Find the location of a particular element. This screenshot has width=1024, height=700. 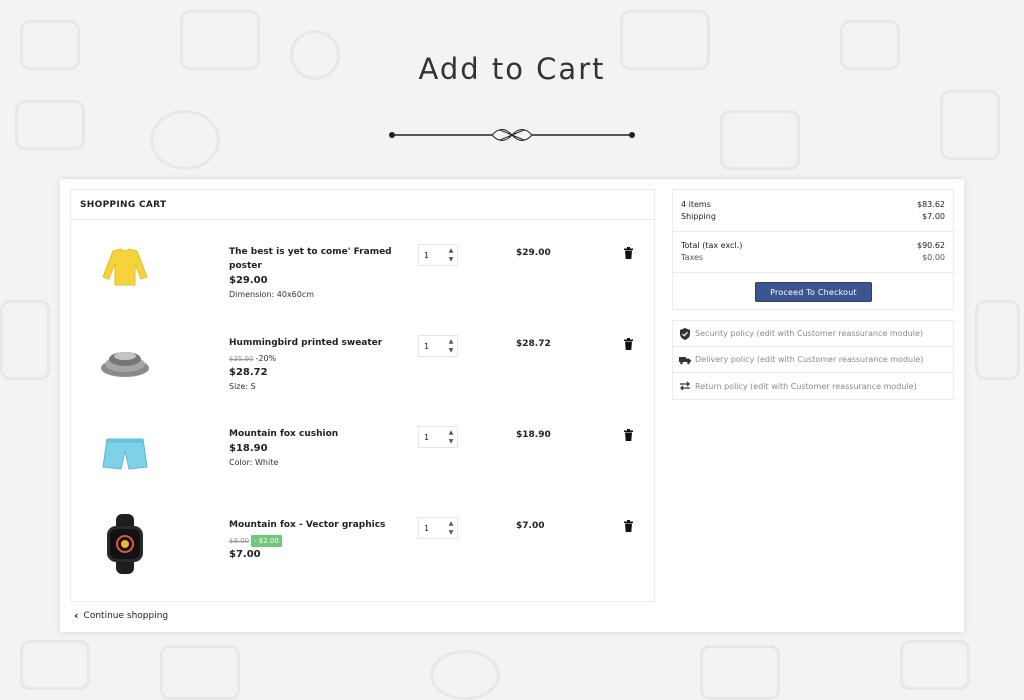

continue-shopping-link: ‹ Continue shopping is located at coordinates (121, 615).